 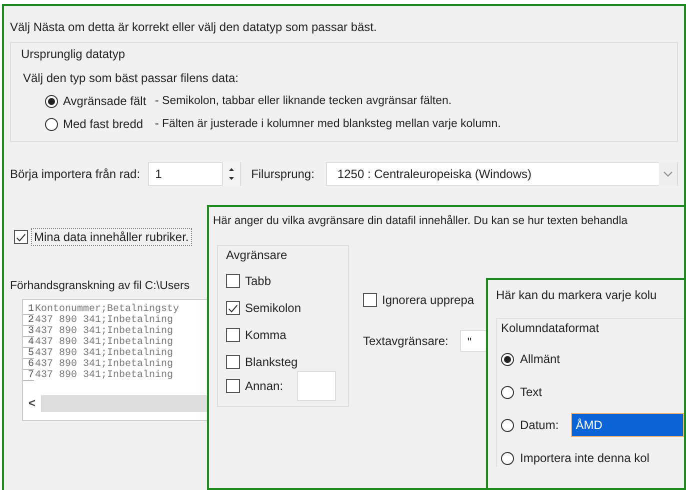 What do you see at coordinates (257, 255) in the screenshot?
I see `group-title: Avgränsare` at bounding box center [257, 255].